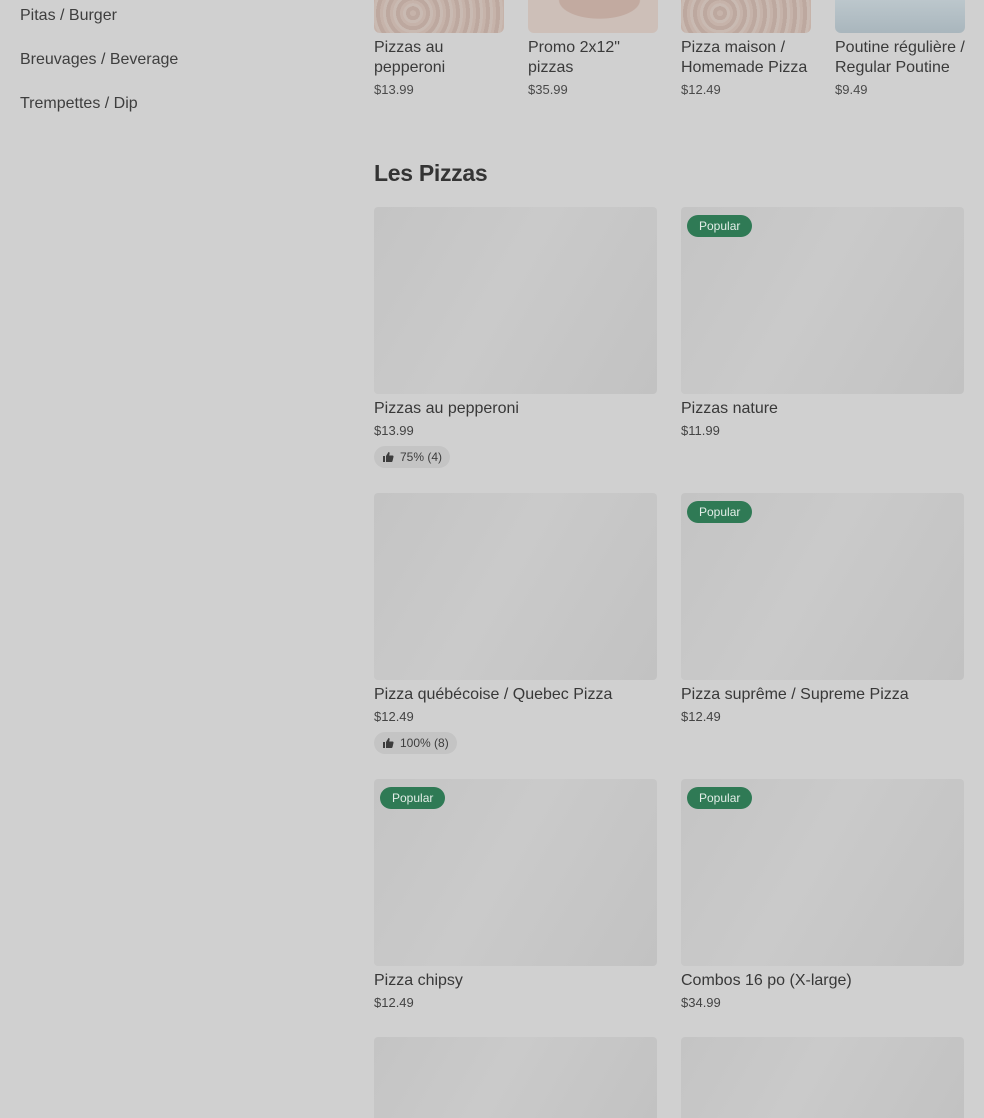 This screenshot has width=984, height=1118. I want to click on featured-item: Promo 2x12" pizzas $35.99, so click(593, 48).